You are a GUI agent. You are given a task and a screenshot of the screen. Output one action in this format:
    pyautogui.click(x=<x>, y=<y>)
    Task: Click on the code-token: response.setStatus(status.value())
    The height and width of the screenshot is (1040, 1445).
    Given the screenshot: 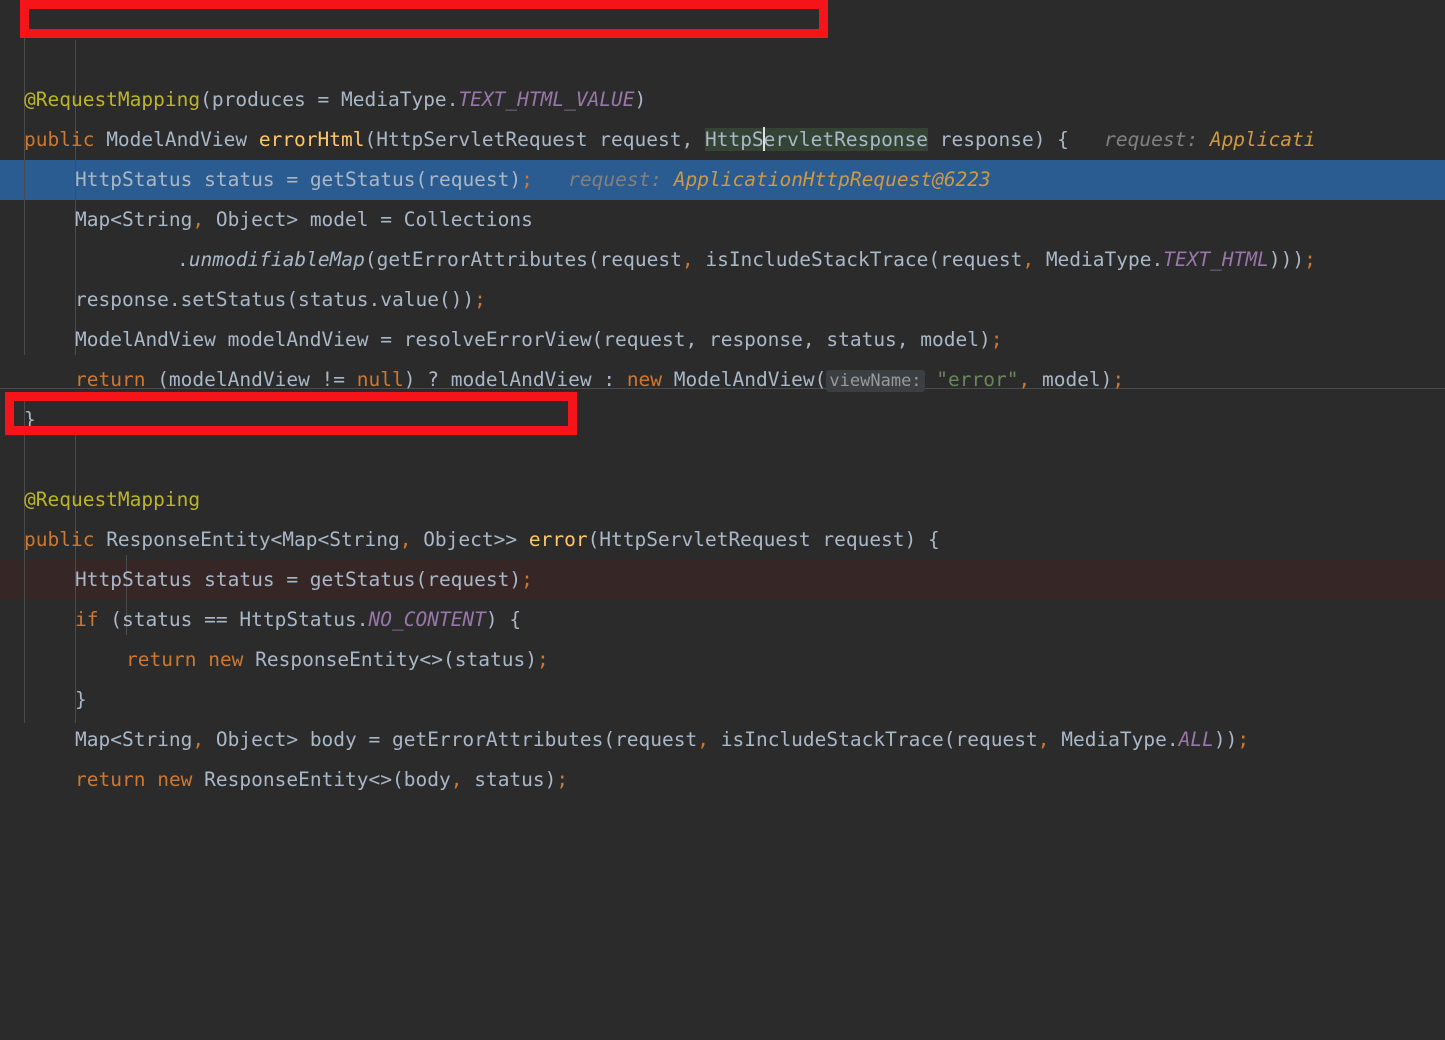 What is the action you would take?
    pyautogui.click(x=275, y=299)
    